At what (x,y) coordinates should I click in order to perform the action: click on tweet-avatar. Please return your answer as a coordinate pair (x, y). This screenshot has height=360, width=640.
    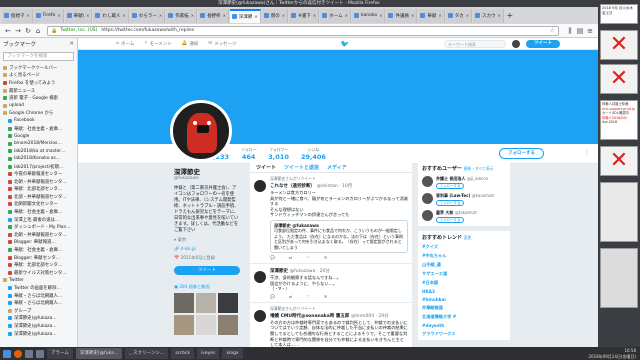
    Looking at the image, I should click on (260, 315).